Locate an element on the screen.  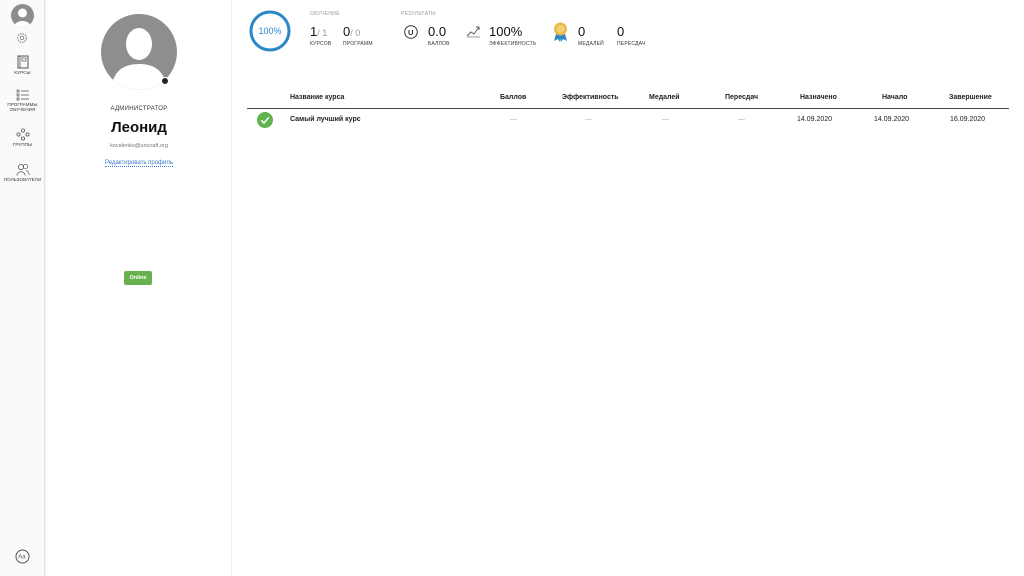
user-avatar-icon is located at coordinates (22, 15).